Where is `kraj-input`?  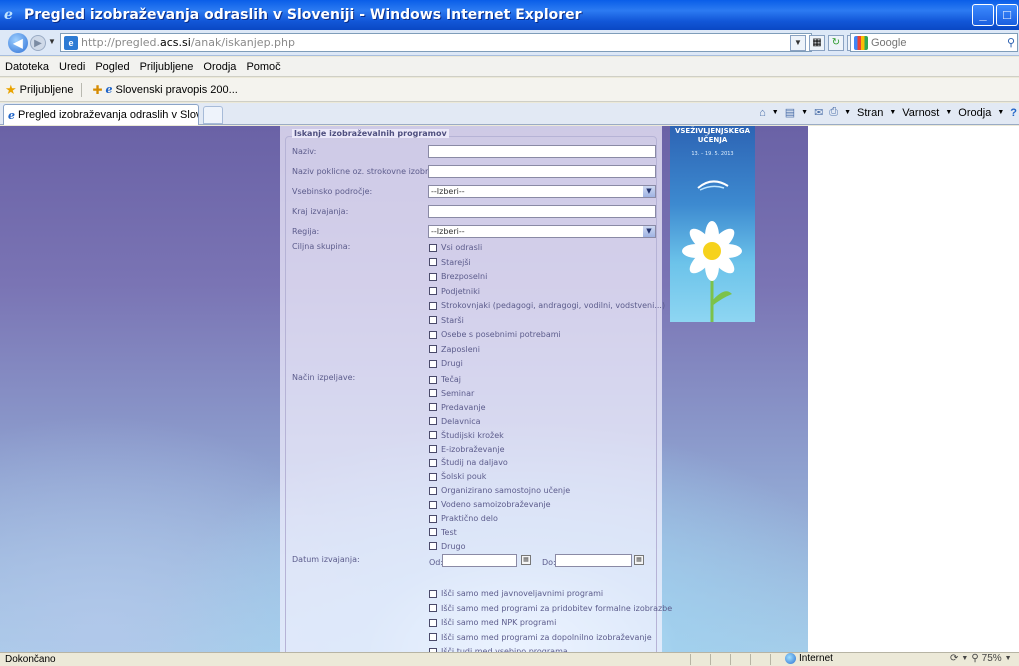 kraj-input is located at coordinates (542, 211).